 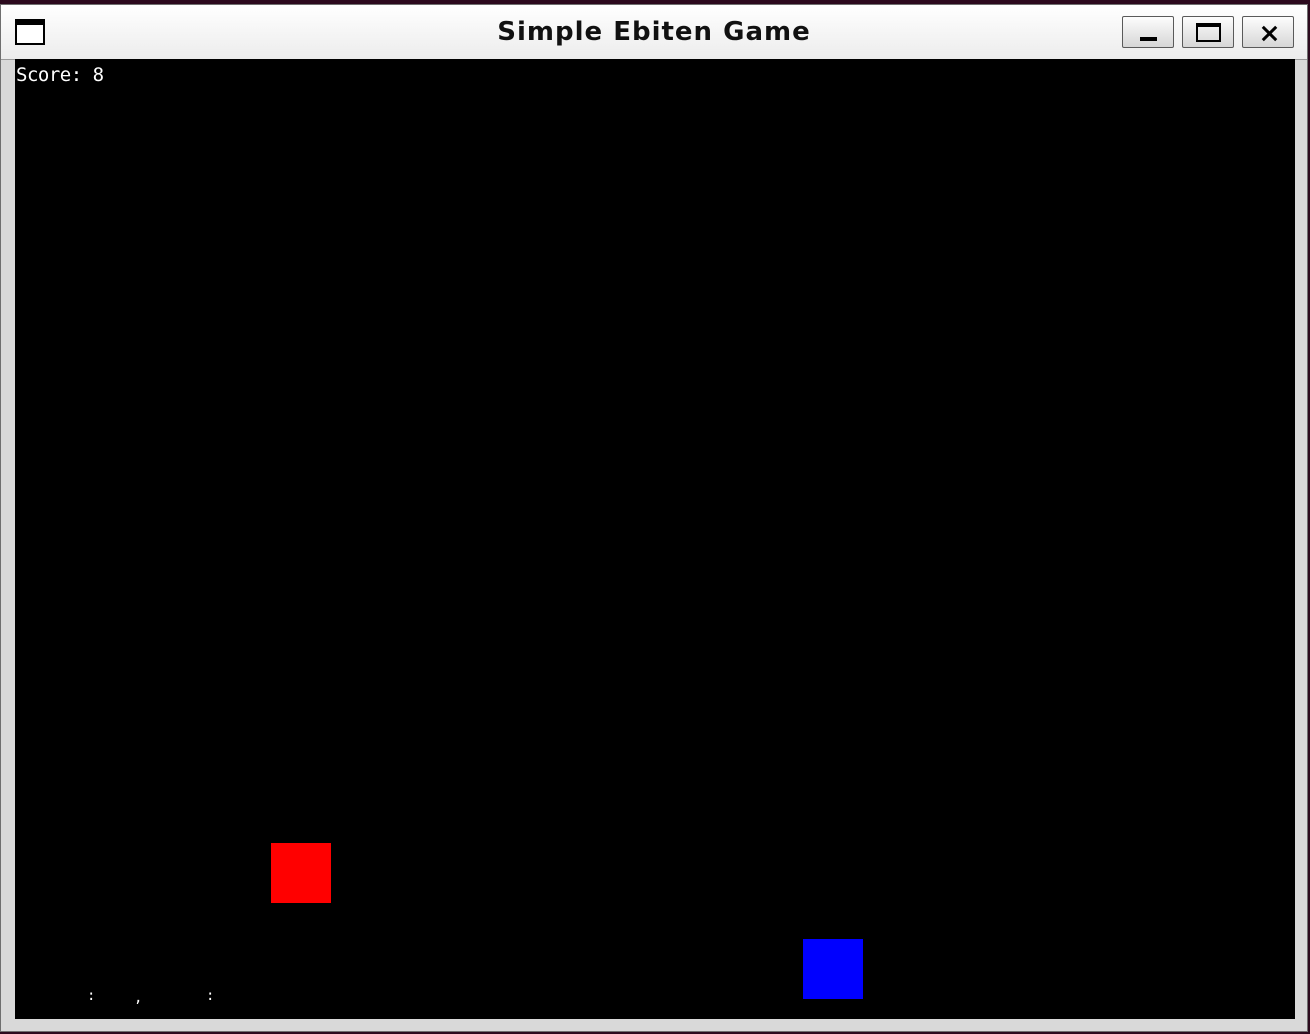 I want to click on title-bar: Simple Ebiten Game, so click(x=654, y=32).